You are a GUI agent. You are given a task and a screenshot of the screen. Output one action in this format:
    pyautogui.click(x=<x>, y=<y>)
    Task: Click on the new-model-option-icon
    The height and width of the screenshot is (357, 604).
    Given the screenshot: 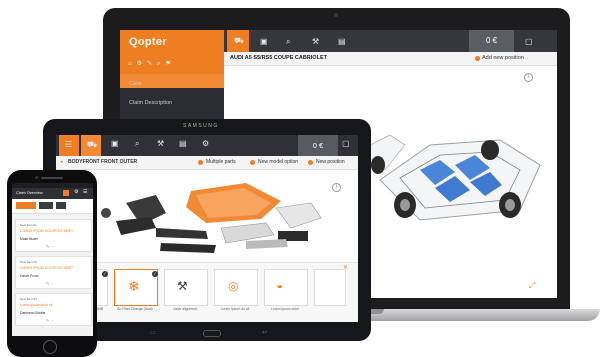 What is the action you would take?
    pyautogui.click(x=252, y=162)
    